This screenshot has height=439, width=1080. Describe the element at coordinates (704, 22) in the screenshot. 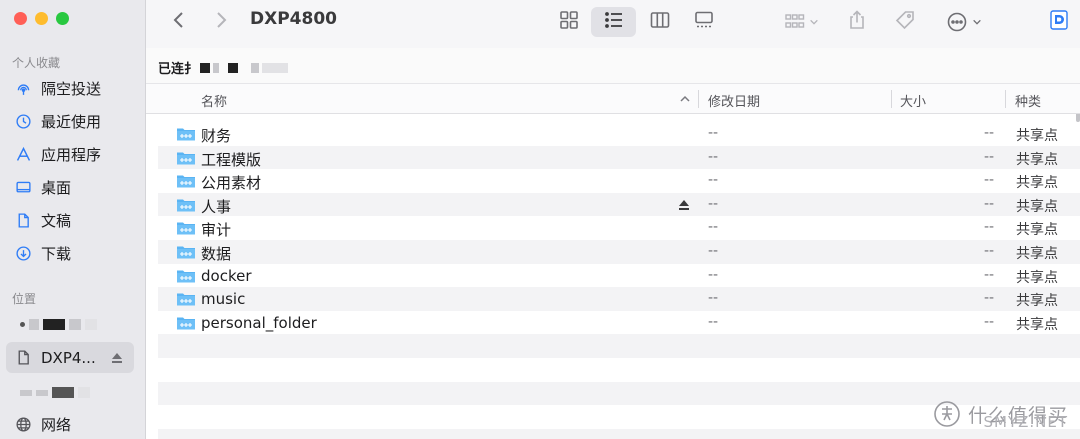

I see `gallery-view-button` at that location.